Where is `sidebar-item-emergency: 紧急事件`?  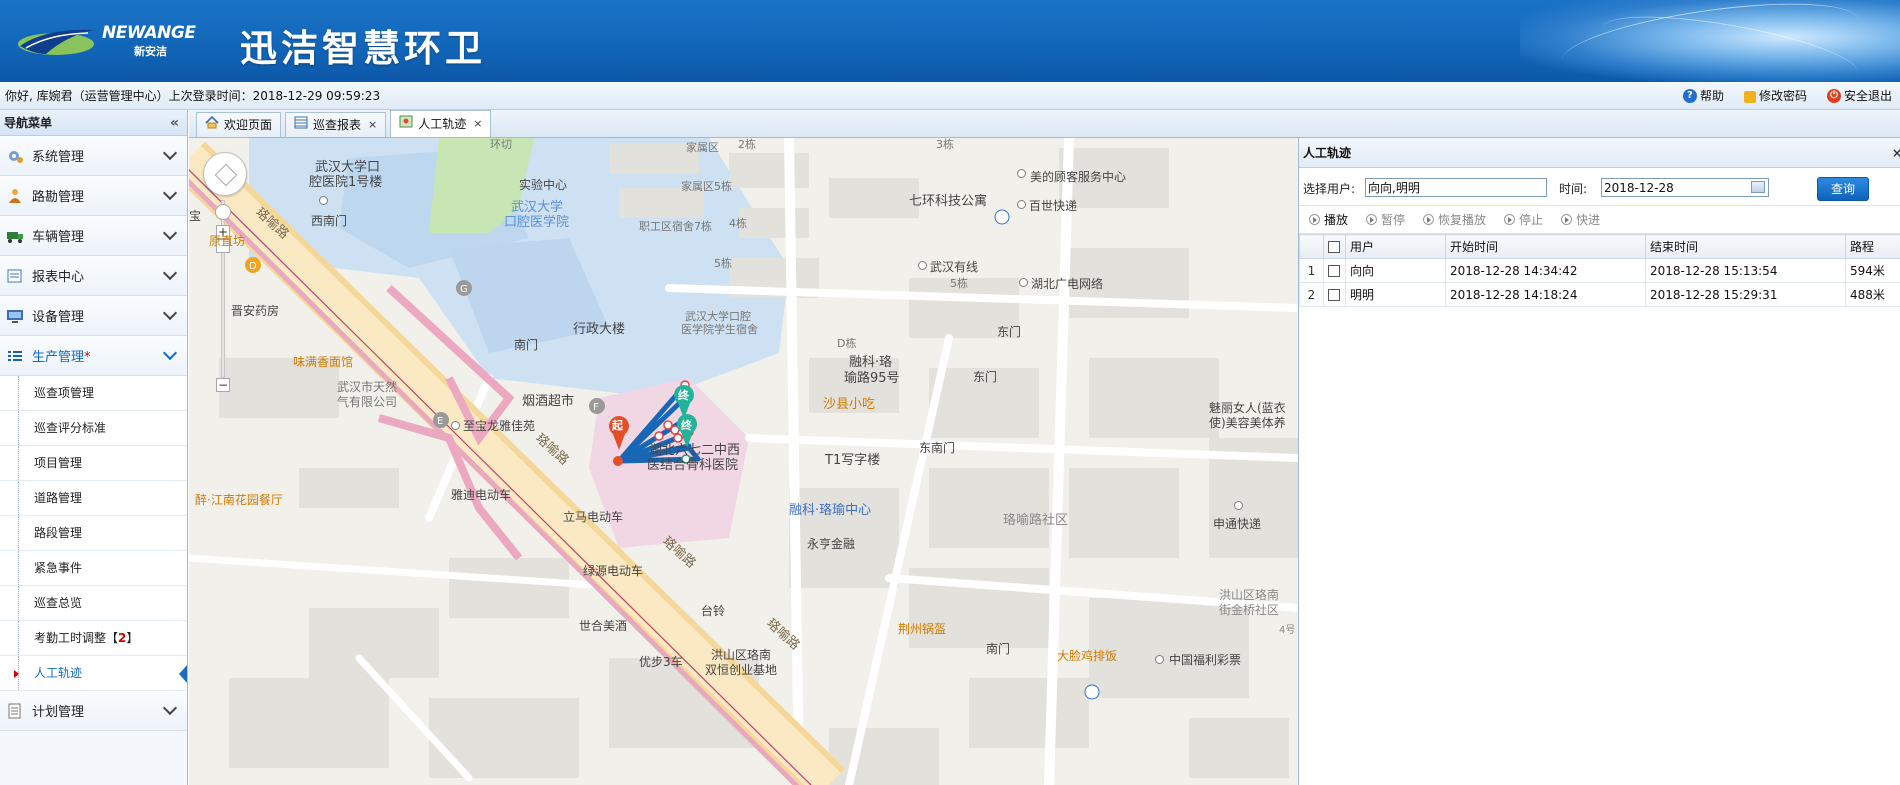
sidebar-item-emergency: 紧急事件 is located at coordinates (93, 568).